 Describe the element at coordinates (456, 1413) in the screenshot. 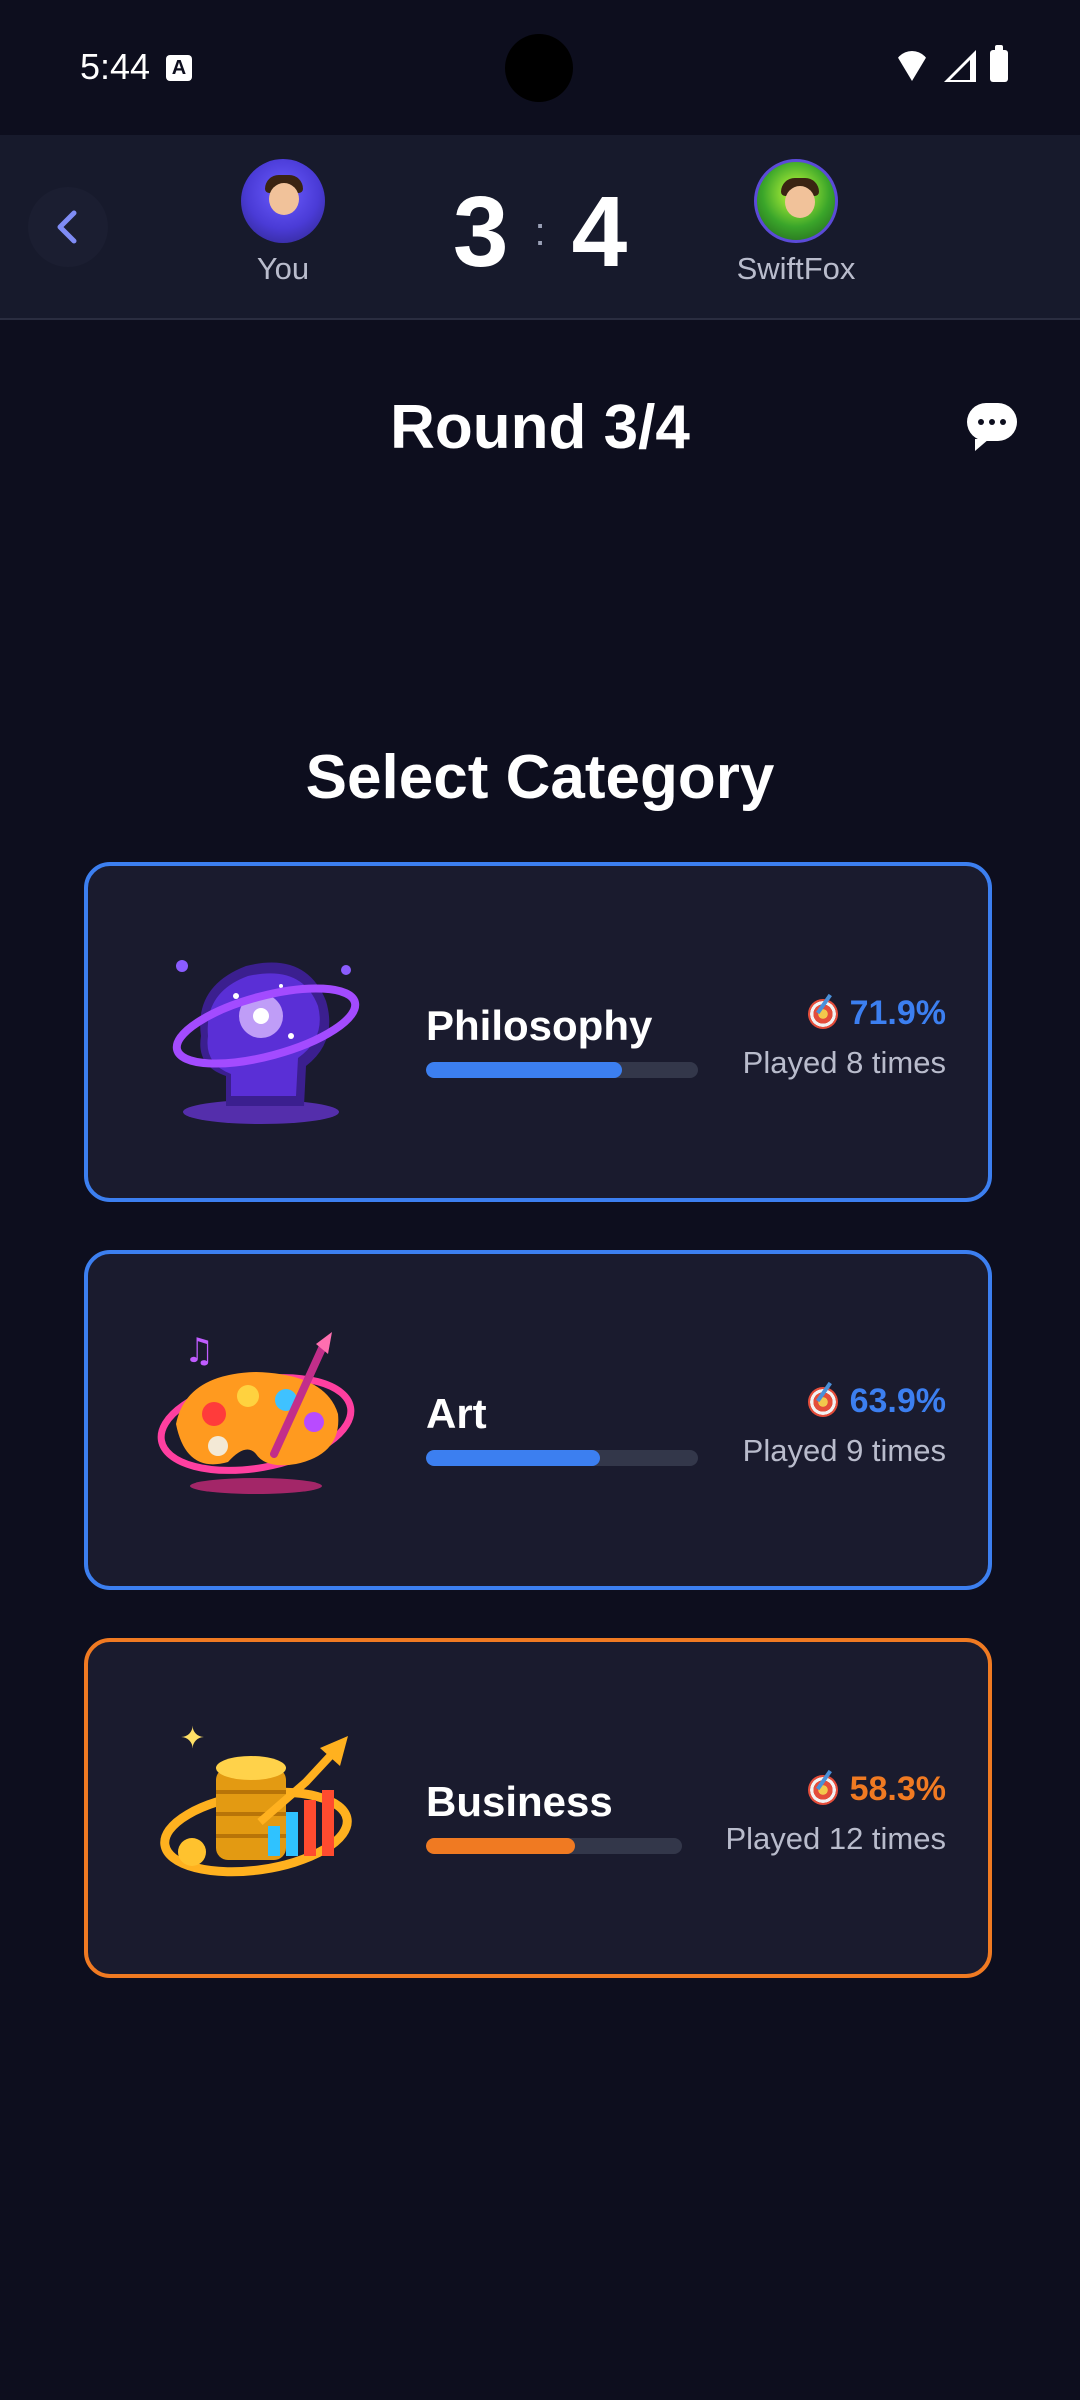

I see `category-name: Art` at that location.